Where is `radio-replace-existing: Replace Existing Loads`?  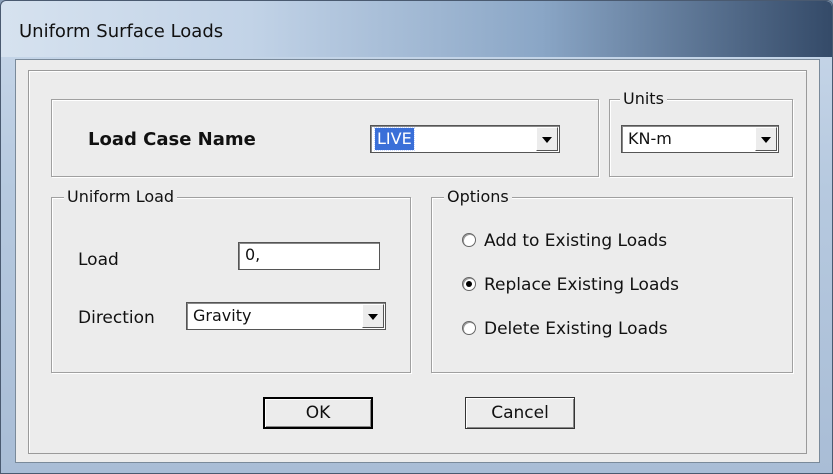 radio-replace-existing: Replace Existing Loads is located at coordinates (612, 285).